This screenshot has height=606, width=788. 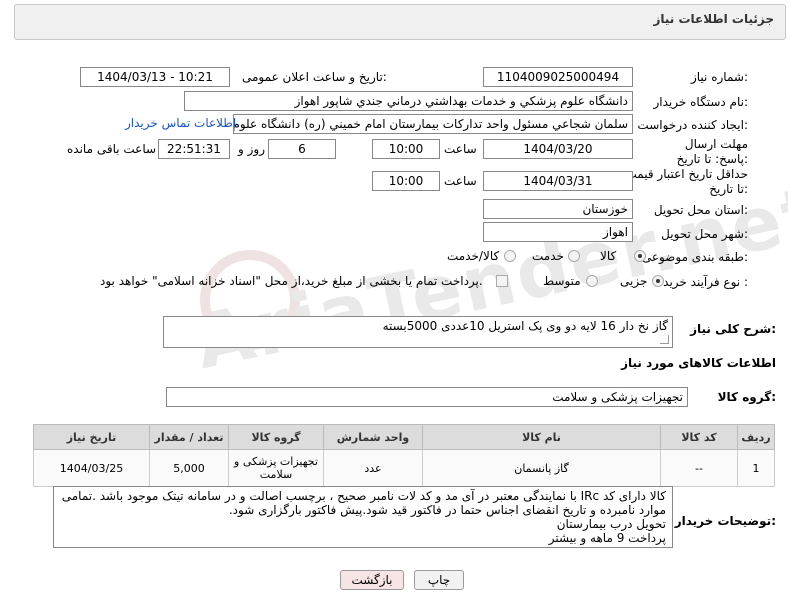 I want to click on col-qty: تعداد / مقدار, so click(x=189, y=437).